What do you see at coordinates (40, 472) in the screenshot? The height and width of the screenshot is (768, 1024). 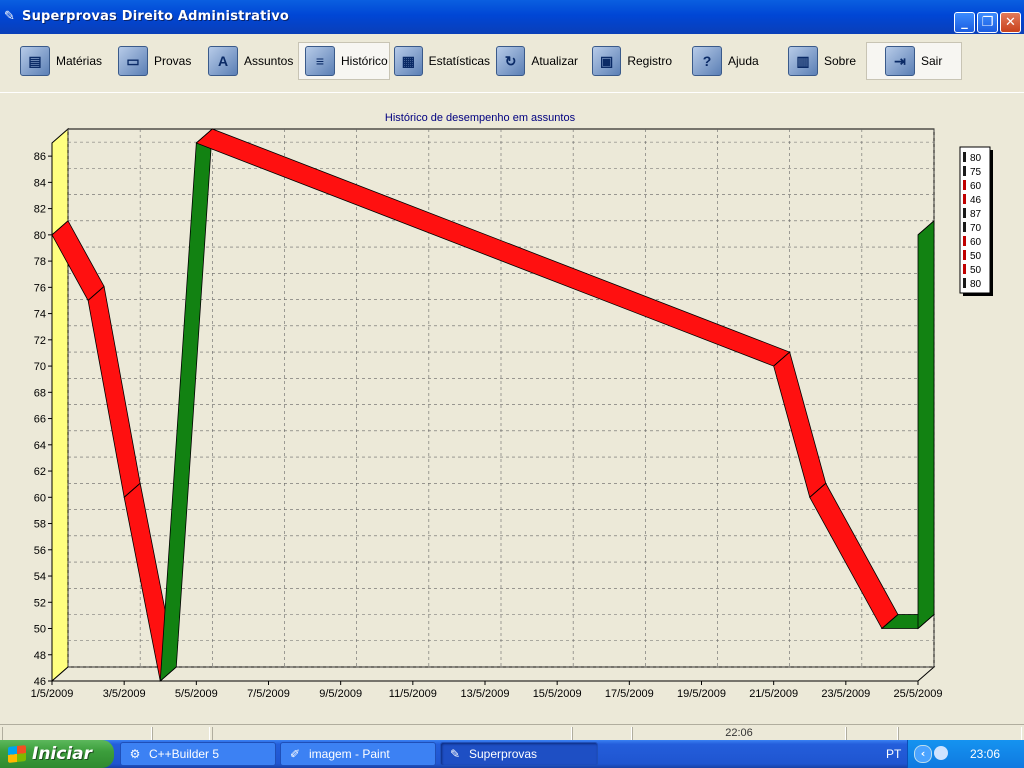 I see `y-tick-label: 62` at bounding box center [40, 472].